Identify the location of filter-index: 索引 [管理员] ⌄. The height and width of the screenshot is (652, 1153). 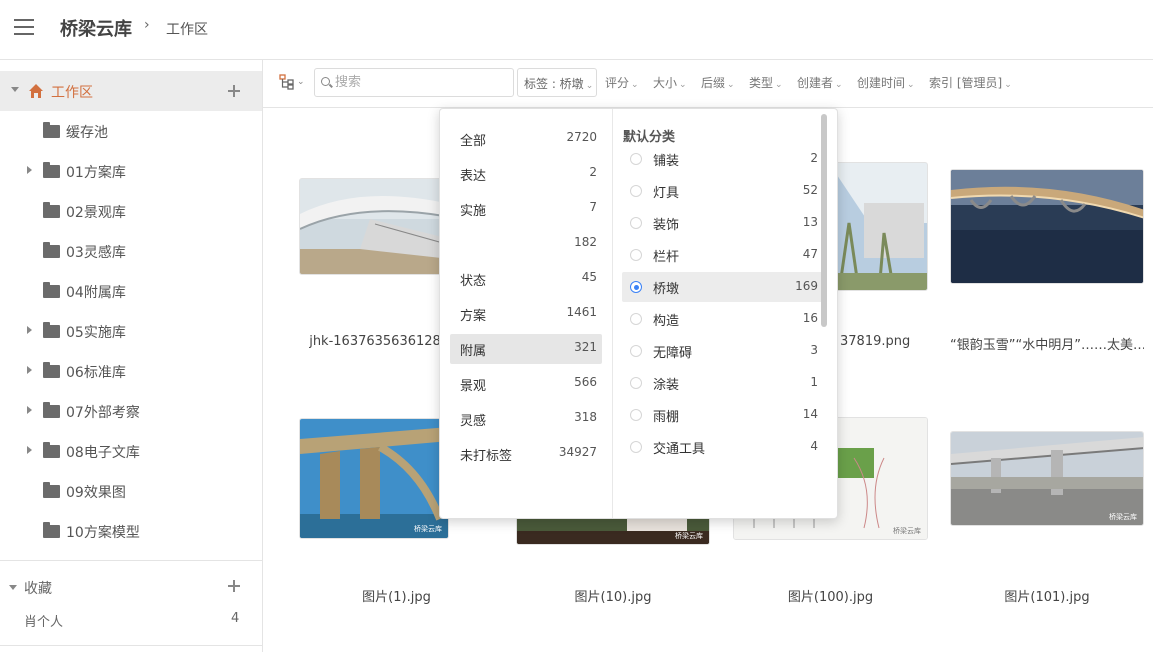
(970, 82).